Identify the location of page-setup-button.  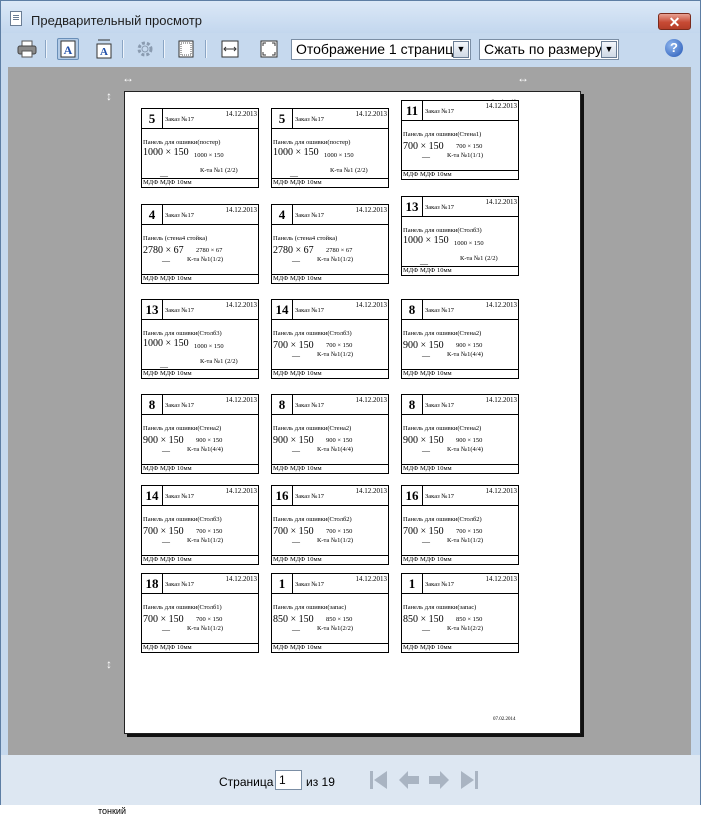
(186, 49).